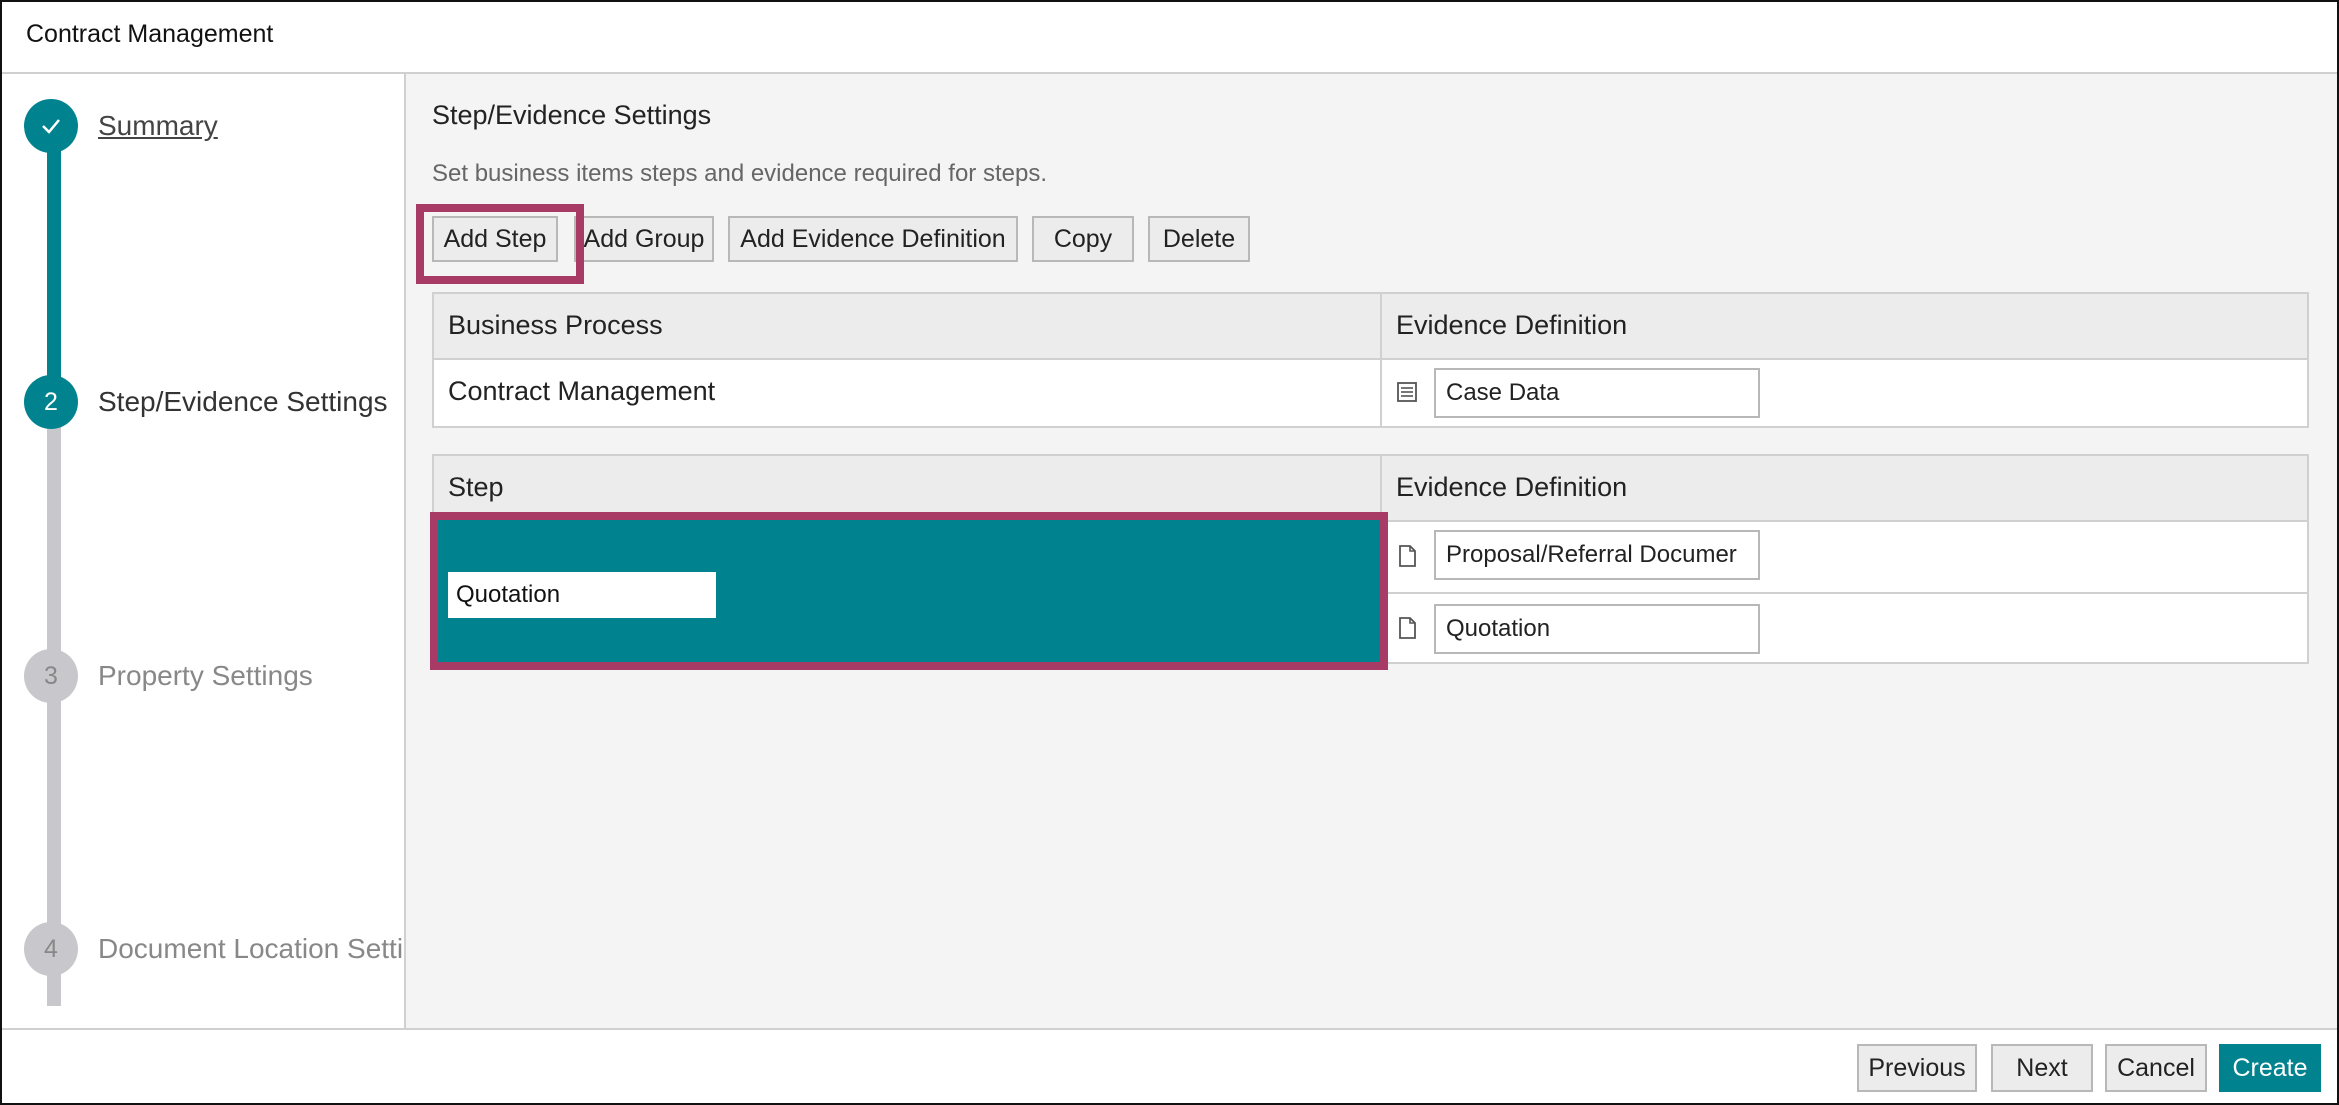 Image resolution: width=2339 pixels, height=1105 pixels. I want to click on wizard-step-label: Summary, so click(158, 126).